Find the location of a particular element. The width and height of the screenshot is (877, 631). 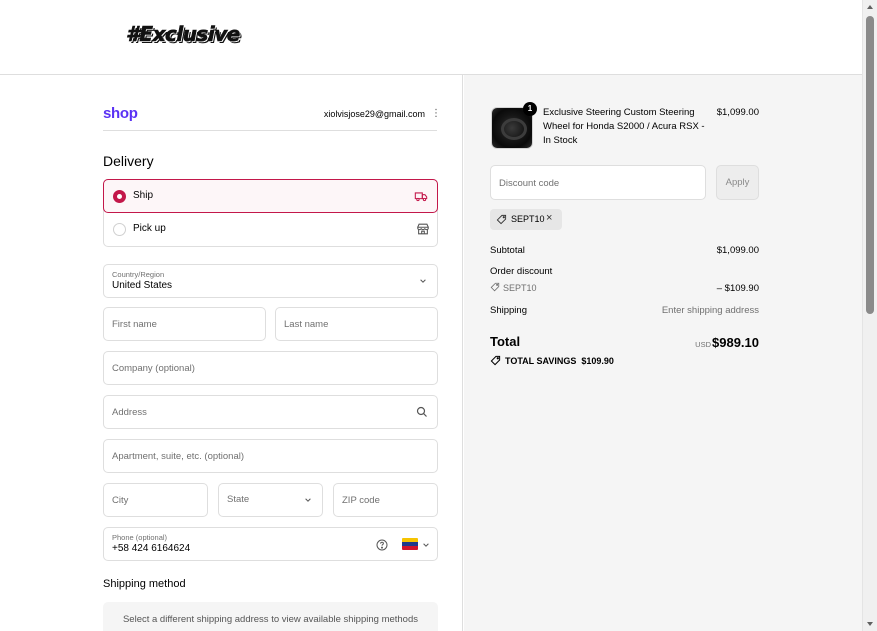

shipping-value: Enter shipping address is located at coordinates (710, 310).